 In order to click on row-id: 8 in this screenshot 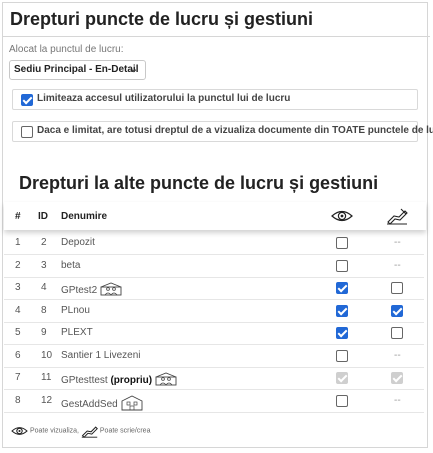, I will do `click(44, 310)`.